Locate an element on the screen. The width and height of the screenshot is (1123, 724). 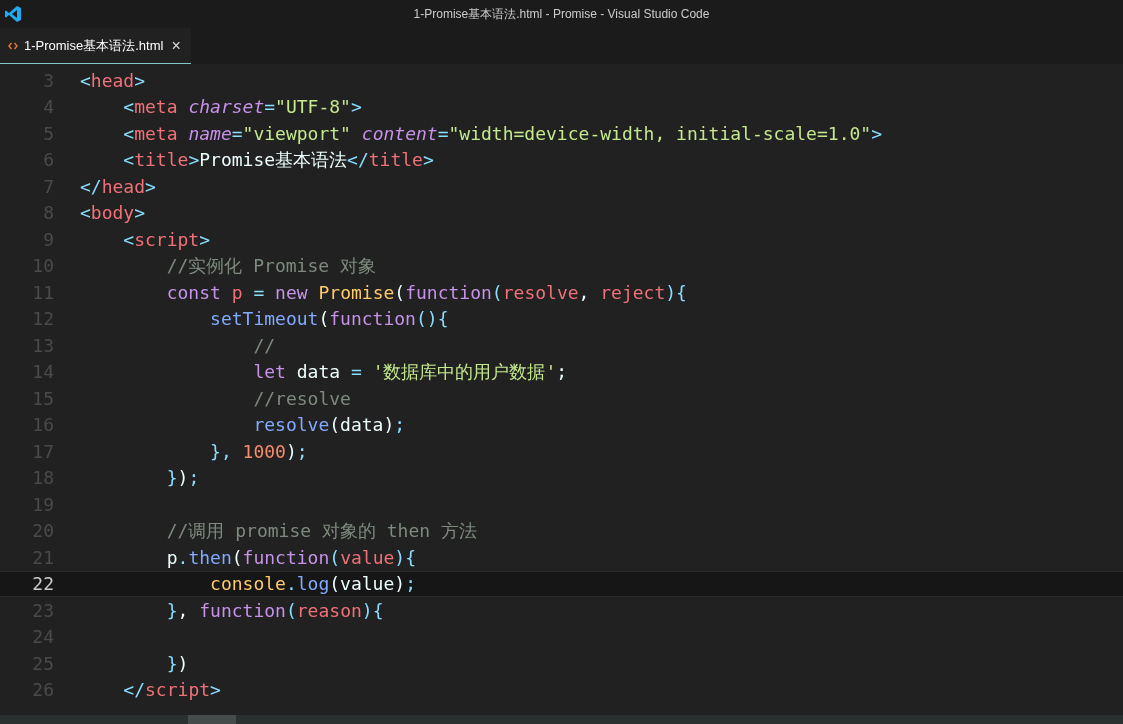
code-line: }, function(reason){ is located at coordinates (274, 610).